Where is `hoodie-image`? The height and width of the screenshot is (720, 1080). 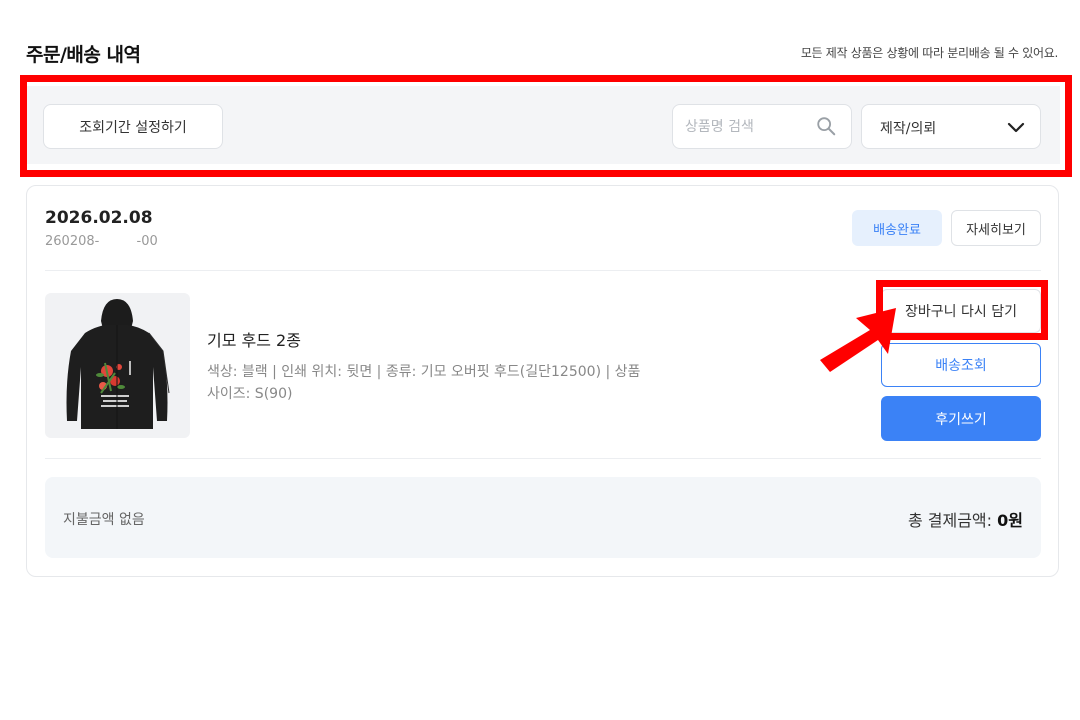
hoodie-image is located at coordinates (118, 364).